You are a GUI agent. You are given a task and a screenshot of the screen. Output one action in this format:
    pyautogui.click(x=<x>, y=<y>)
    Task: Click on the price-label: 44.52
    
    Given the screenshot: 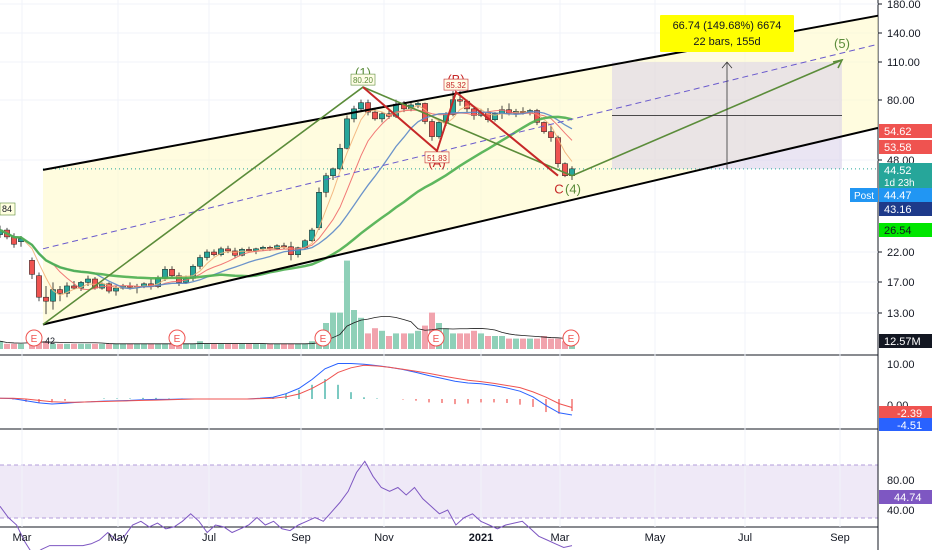 What is the action you would take?
    pyautogui.click(x=898, y=171)
    